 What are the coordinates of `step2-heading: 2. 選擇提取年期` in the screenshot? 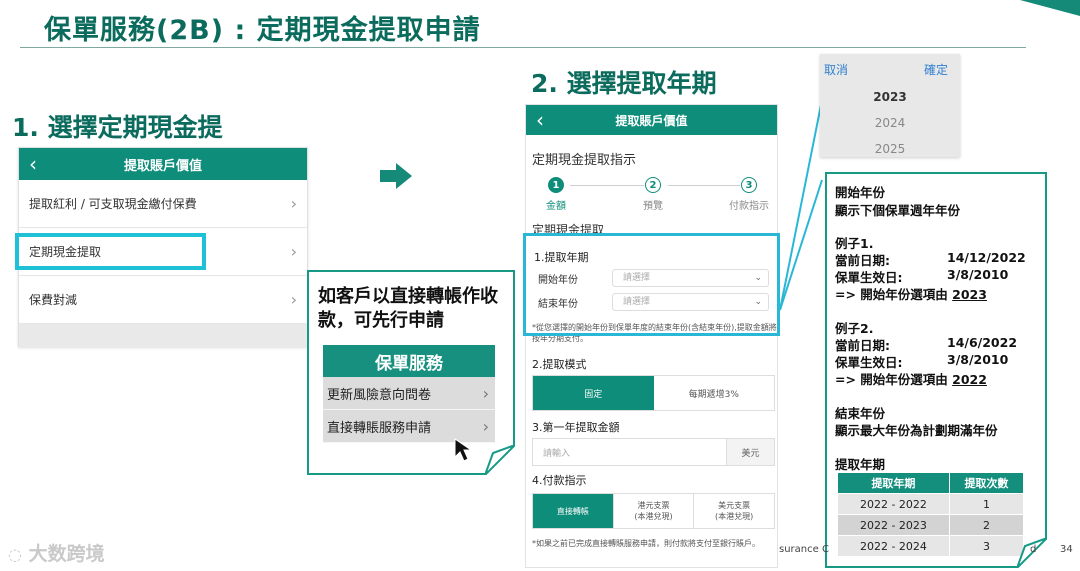 It's located at (624, 83).